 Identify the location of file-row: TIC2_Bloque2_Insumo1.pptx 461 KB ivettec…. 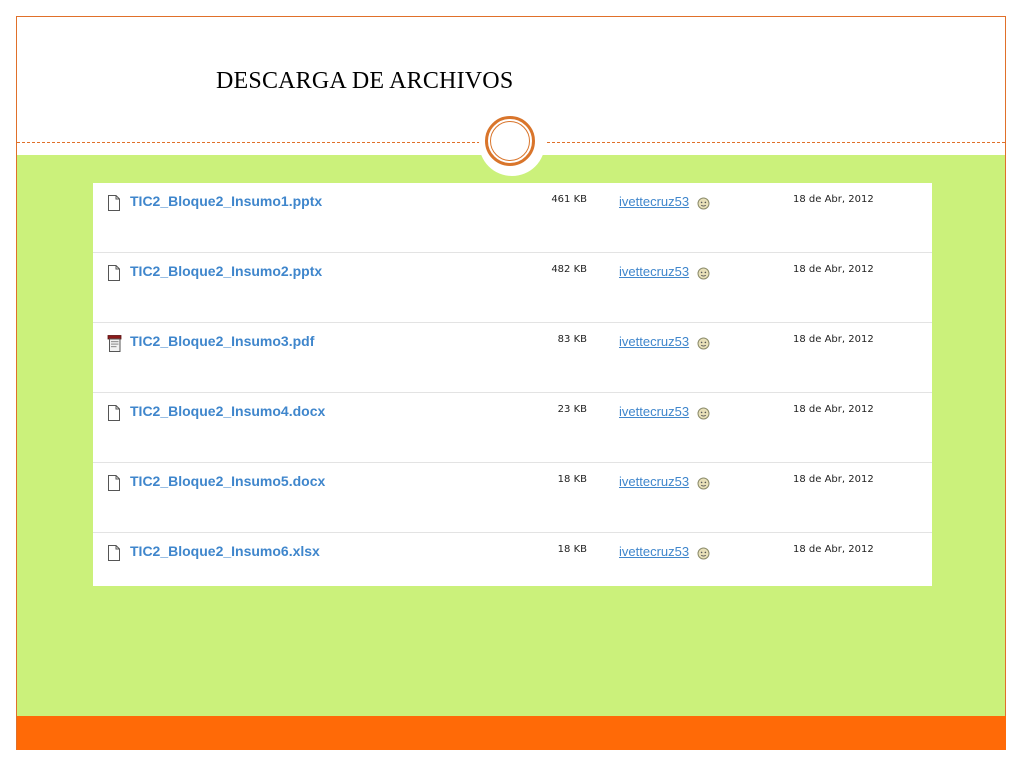
(512, 218).